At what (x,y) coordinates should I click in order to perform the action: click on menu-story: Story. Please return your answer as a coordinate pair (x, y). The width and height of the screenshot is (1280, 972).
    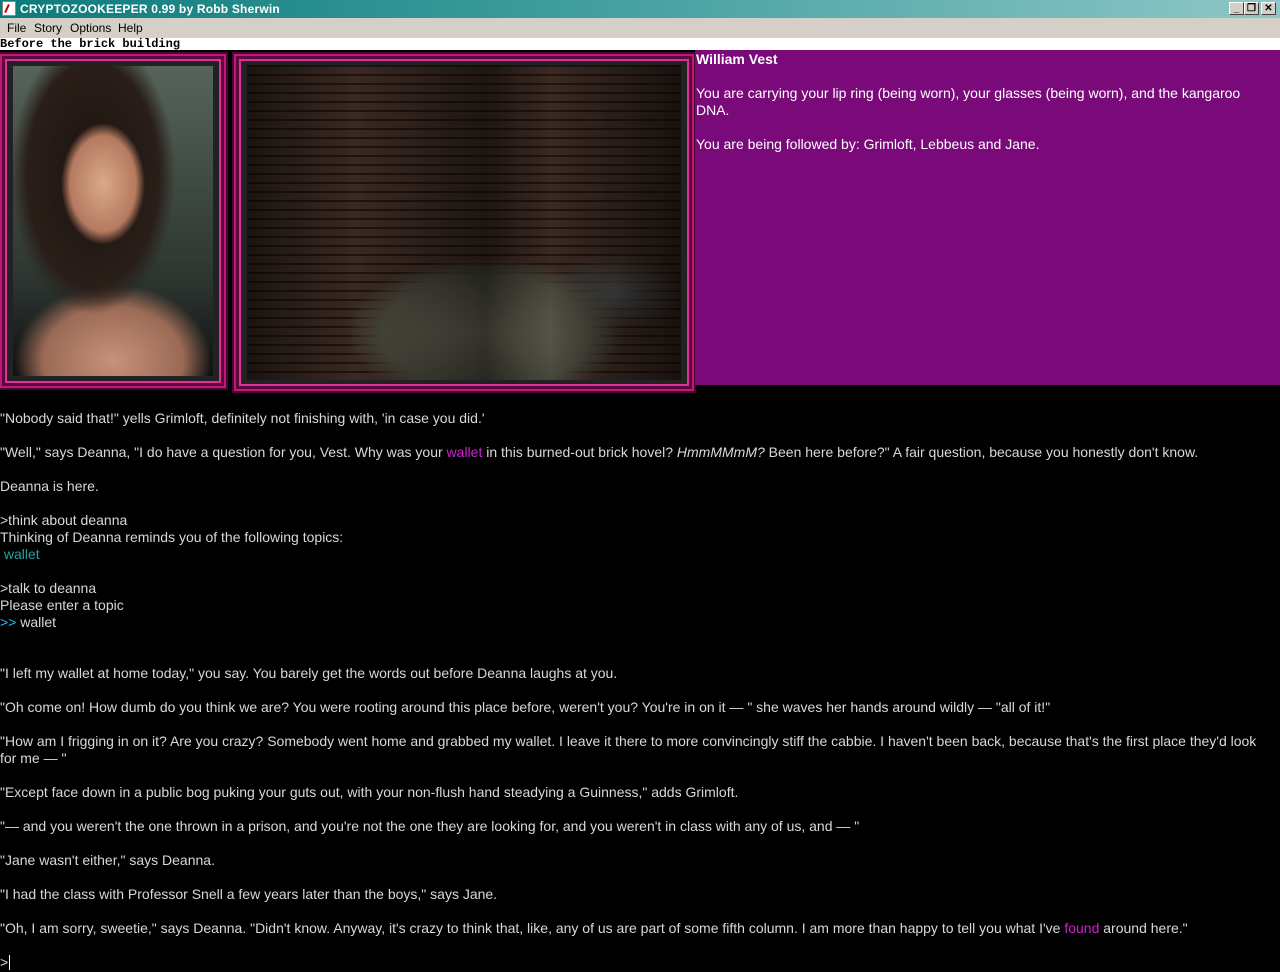
    Looking at the image, I should click on (48, 28).